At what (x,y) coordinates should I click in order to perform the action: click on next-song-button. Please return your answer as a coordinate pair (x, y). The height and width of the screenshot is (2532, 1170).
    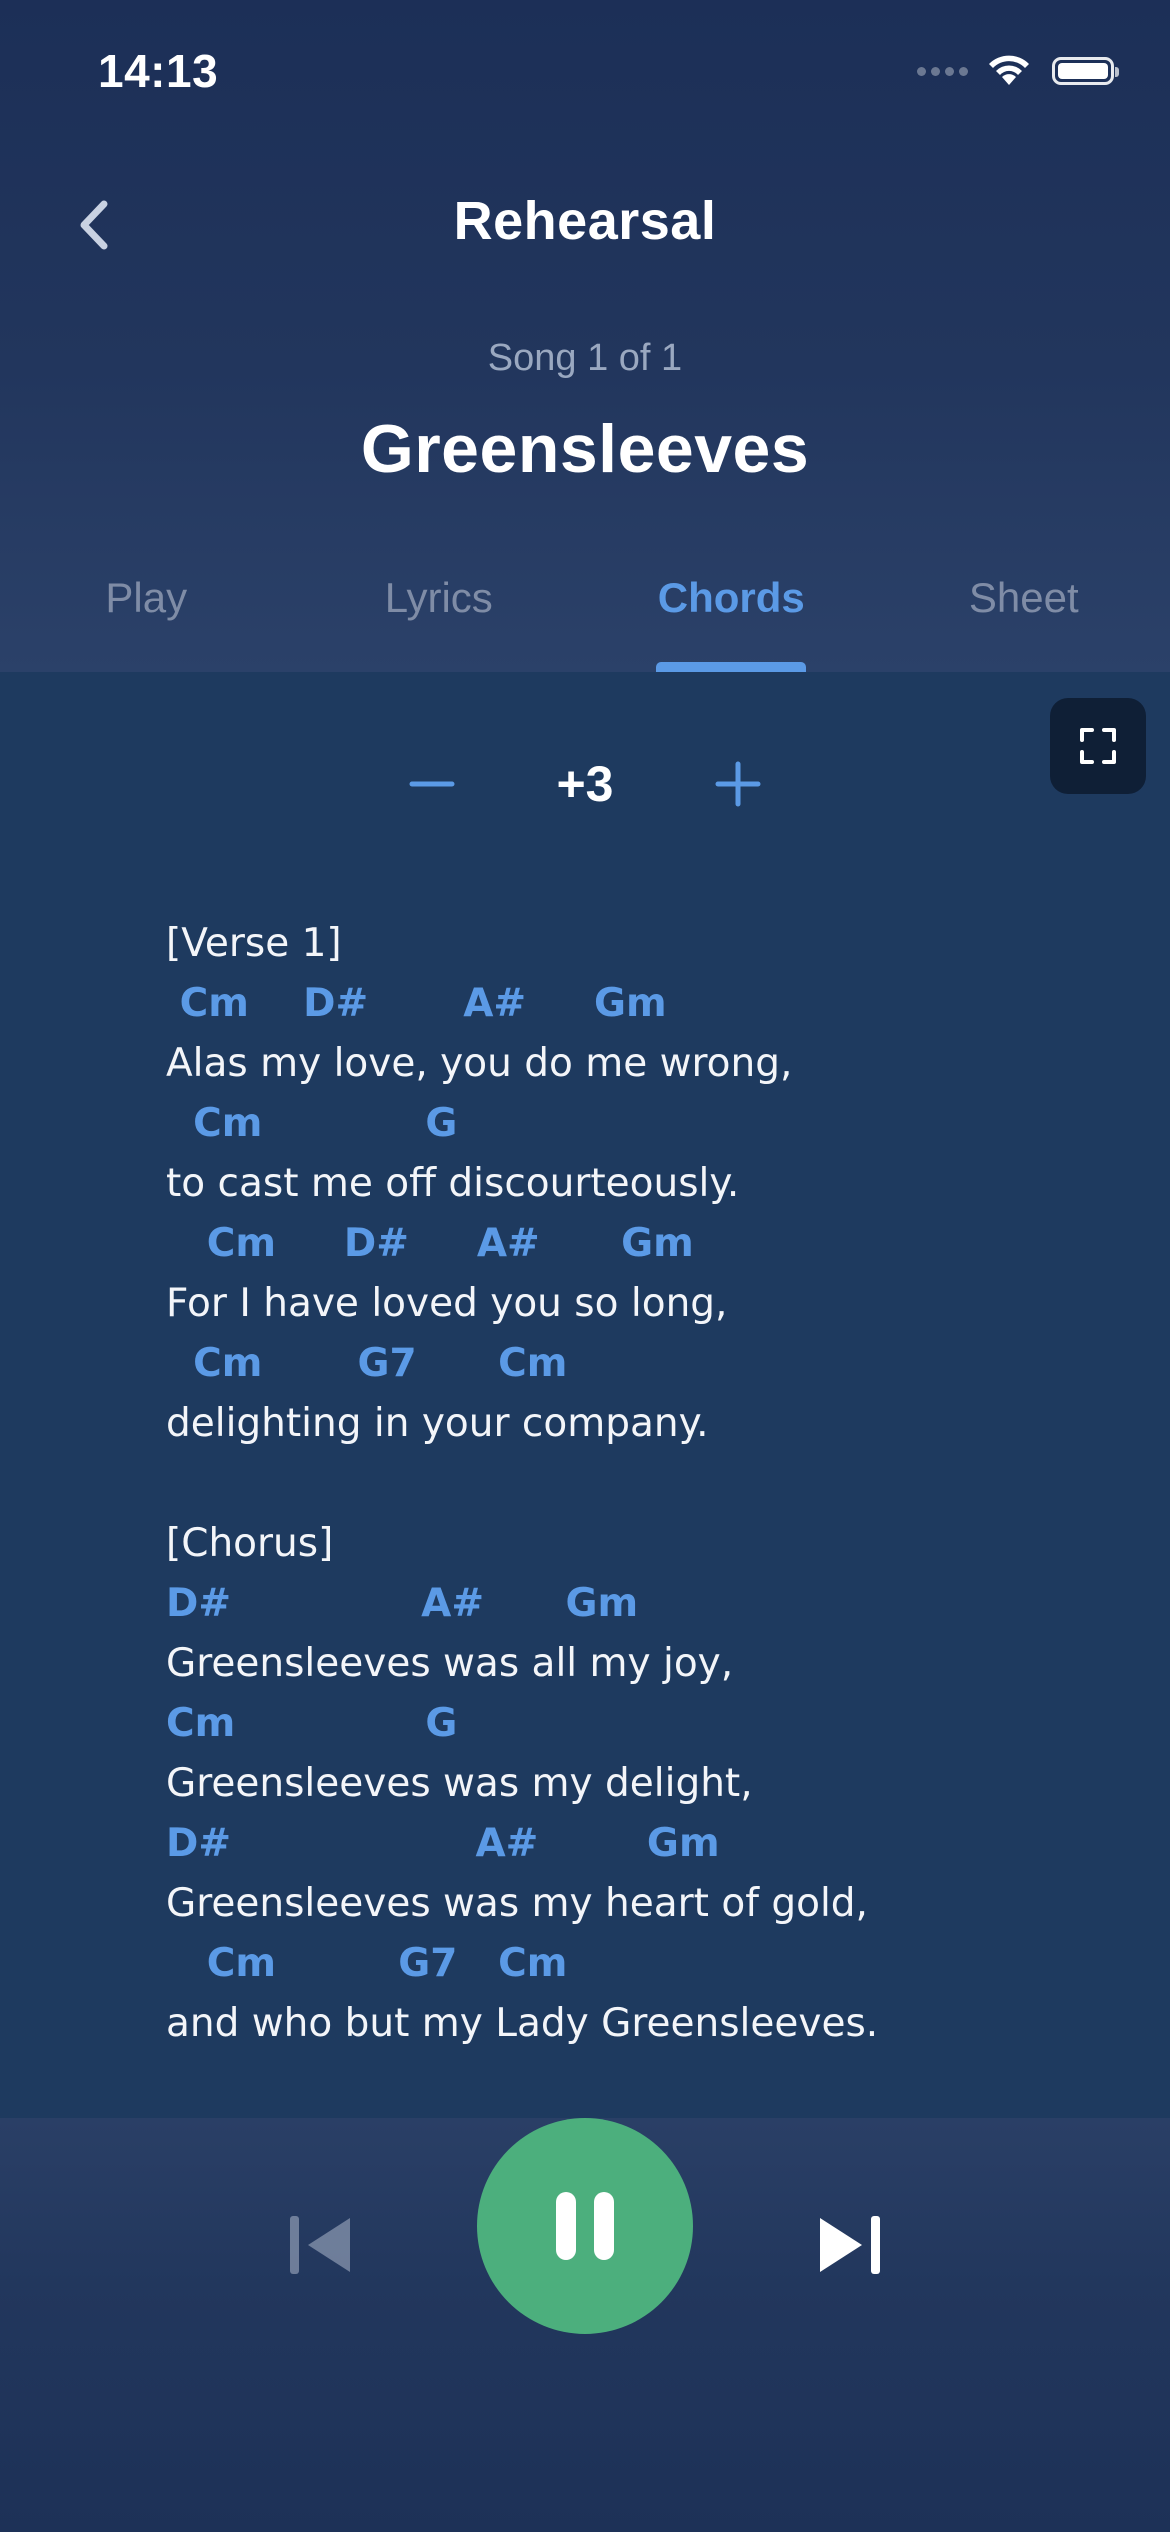
    Looking at the image, I should click on (849, 2245).